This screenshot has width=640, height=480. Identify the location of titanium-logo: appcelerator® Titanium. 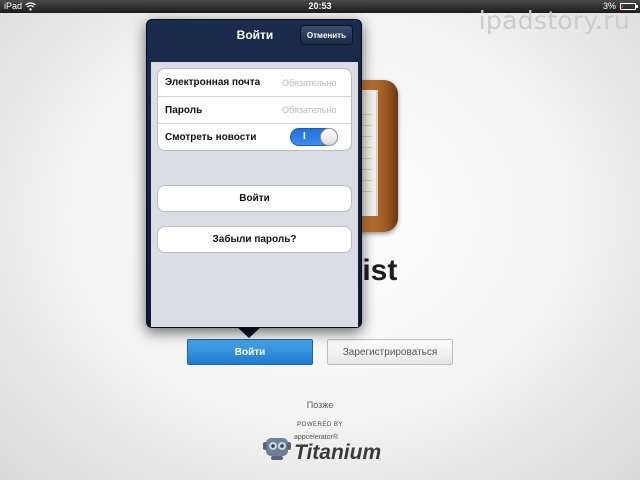
(322, 450).